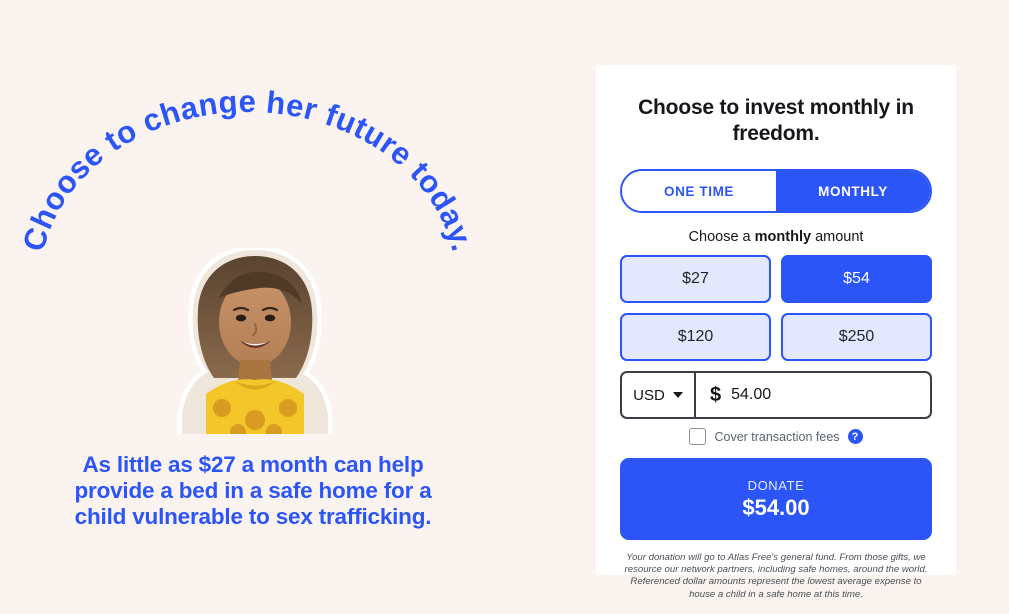 This screenshot has width=1009, height=614. I want to click on custom-amount-value: 54.00, so click(751, 394).